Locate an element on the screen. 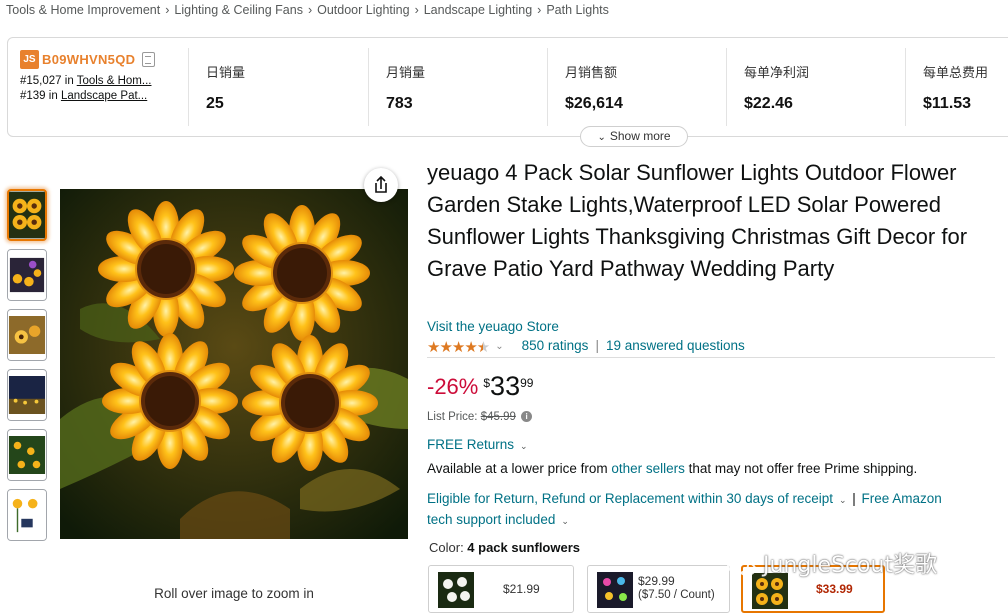 This screenshot has width=1008, height=613. stat-label: 日销量 is located at coordinates (226, 72).